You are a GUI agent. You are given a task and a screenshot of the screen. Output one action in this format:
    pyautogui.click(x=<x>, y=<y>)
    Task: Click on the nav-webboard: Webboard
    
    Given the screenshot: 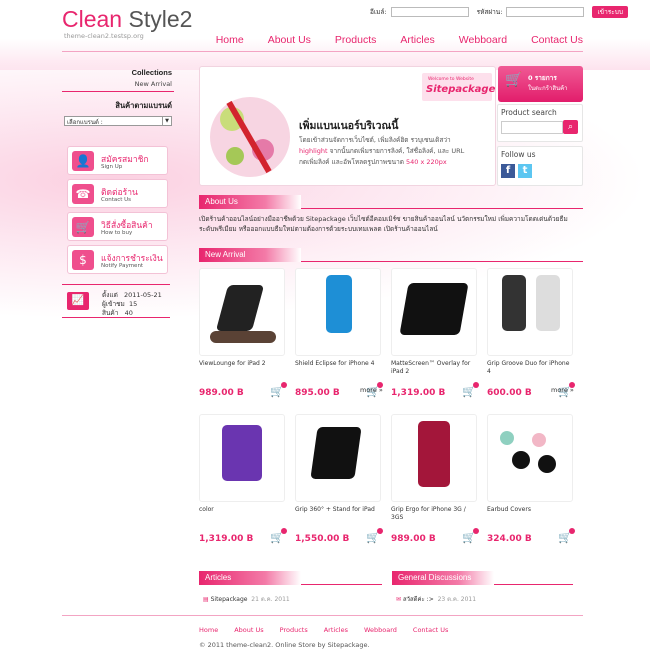 What is the action you would take?
    pyautogui.click(x=483, y=40)
    